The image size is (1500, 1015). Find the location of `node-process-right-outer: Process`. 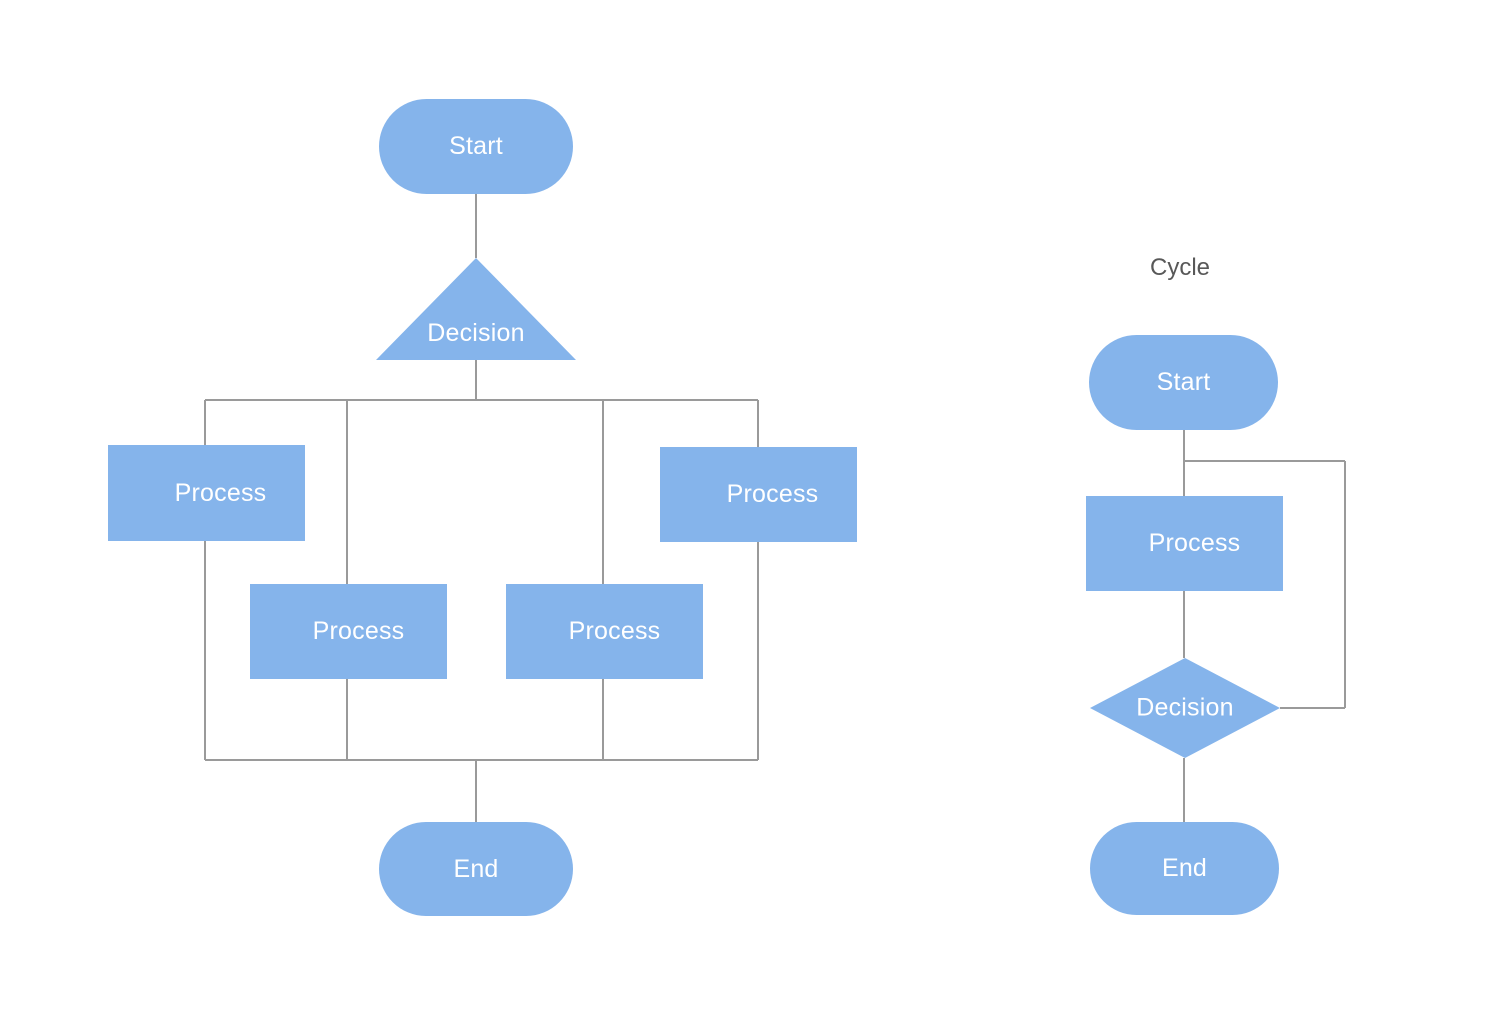

node-process-right-outer: Process is located at coordinates (758, 494).